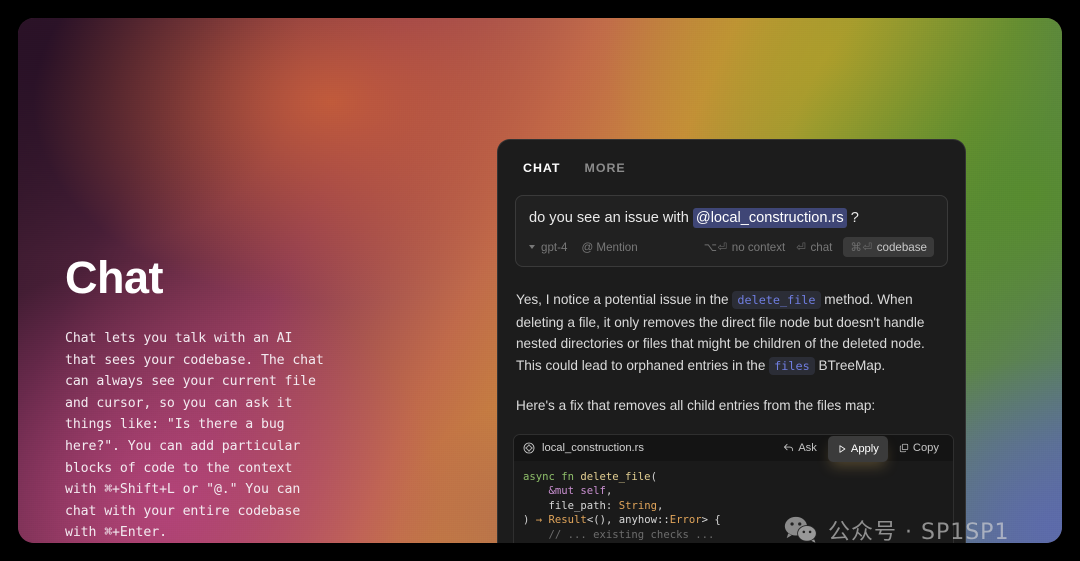 This screenshot has height=561, width=1080. What do you see at coordinates (903, 447) in the screenshot?
I see `copy-icon` at bounding box center [903, 447].